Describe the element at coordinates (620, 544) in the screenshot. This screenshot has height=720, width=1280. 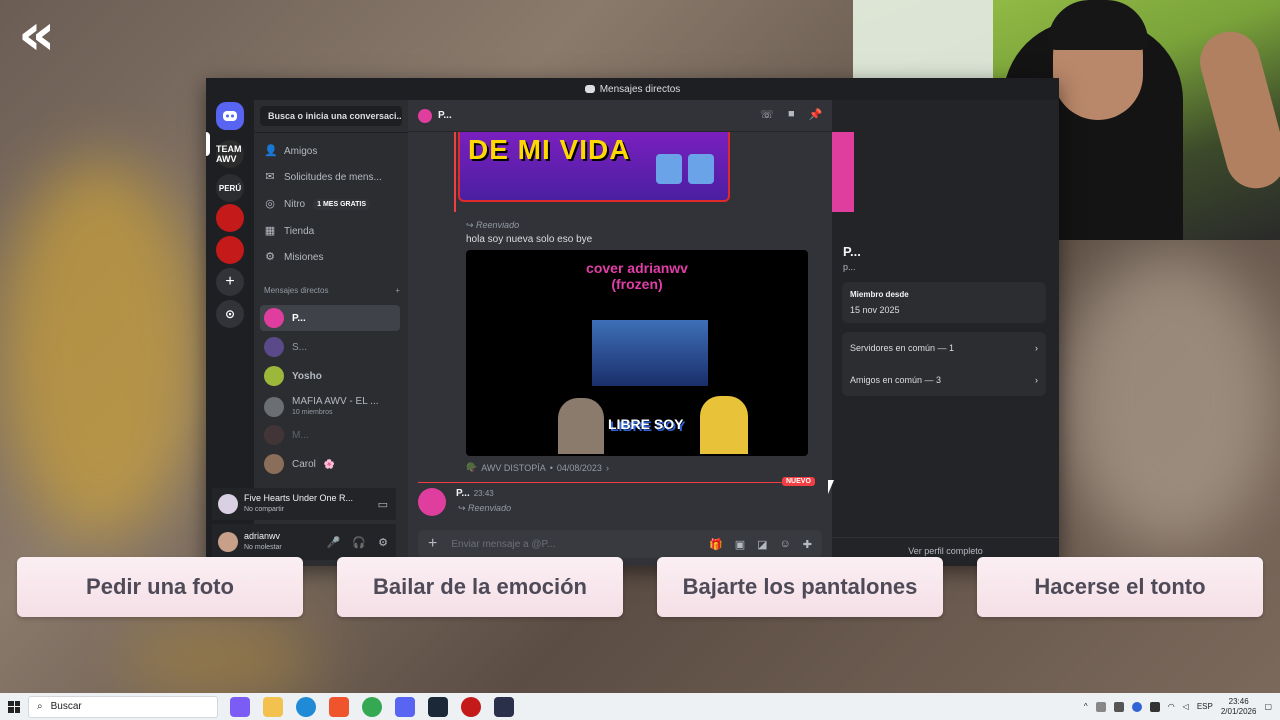
I see `message-composer: + Enviar mensaje a @P... 🎁 ▣ ◪ ☺ ✚` at that location.